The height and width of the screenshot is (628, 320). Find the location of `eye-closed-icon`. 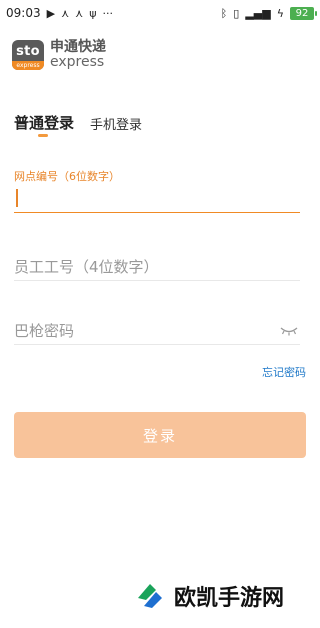

eye-closed-icon is located at coordinates (289, 331).